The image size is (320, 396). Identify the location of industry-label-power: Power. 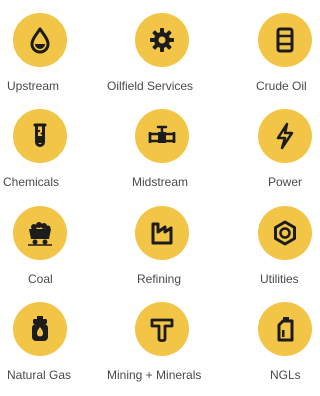
(285, 182).